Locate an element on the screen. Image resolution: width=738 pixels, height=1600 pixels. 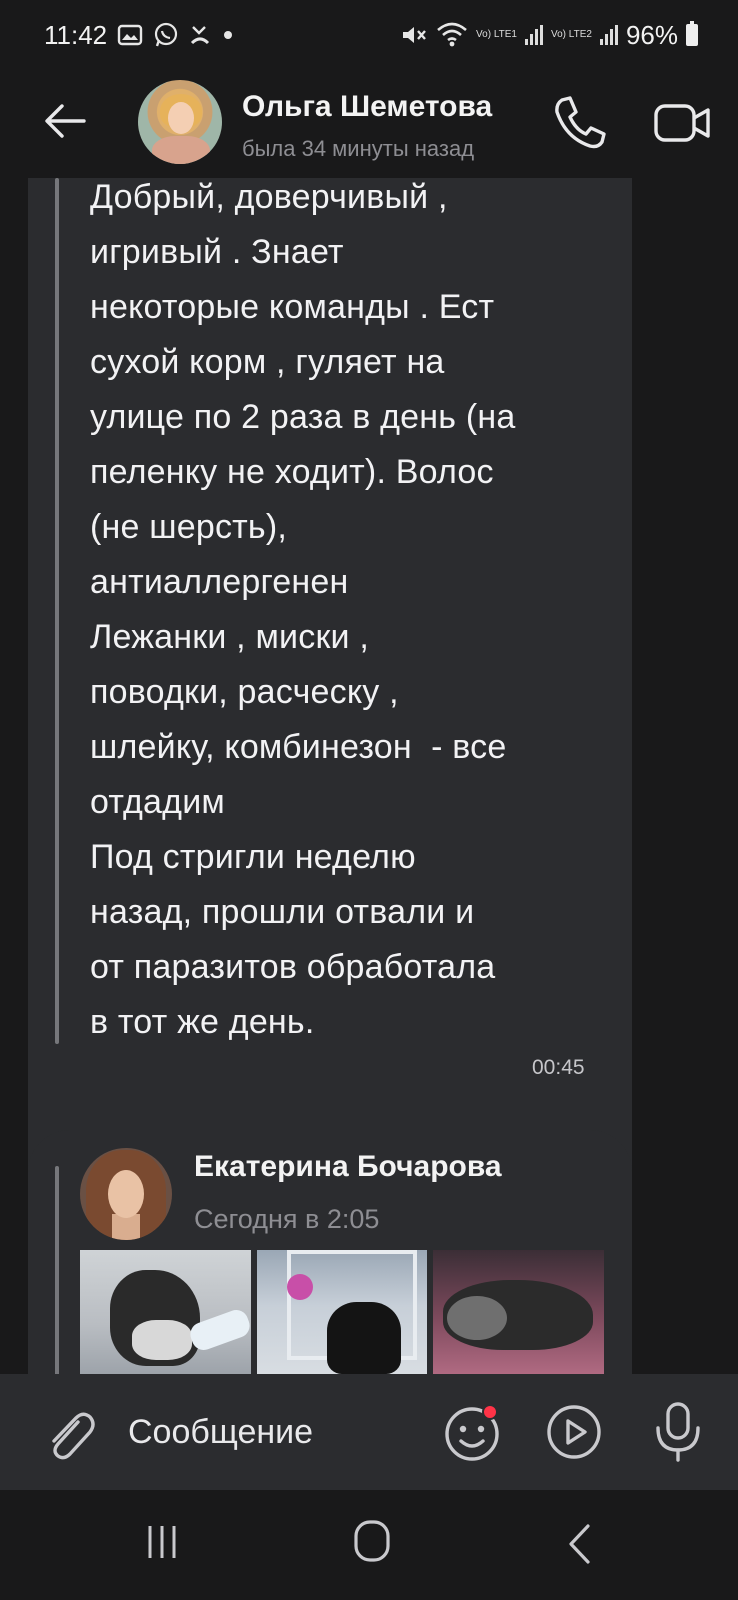
message-input-bar is located at coordinates (369, 1432).